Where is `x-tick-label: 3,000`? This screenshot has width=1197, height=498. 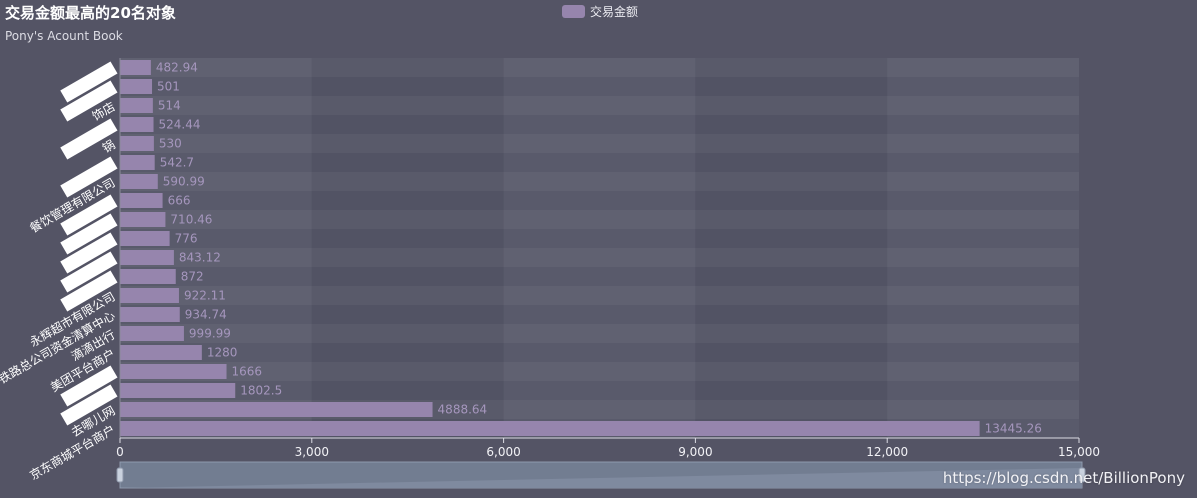
x-tick-label: 3,000 is located at coordinates (312, 452).